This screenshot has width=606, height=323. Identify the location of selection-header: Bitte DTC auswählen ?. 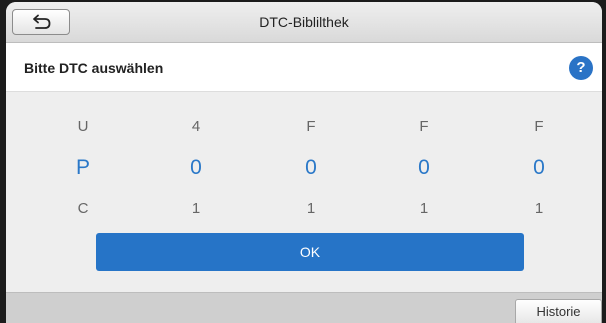
(304, 67).